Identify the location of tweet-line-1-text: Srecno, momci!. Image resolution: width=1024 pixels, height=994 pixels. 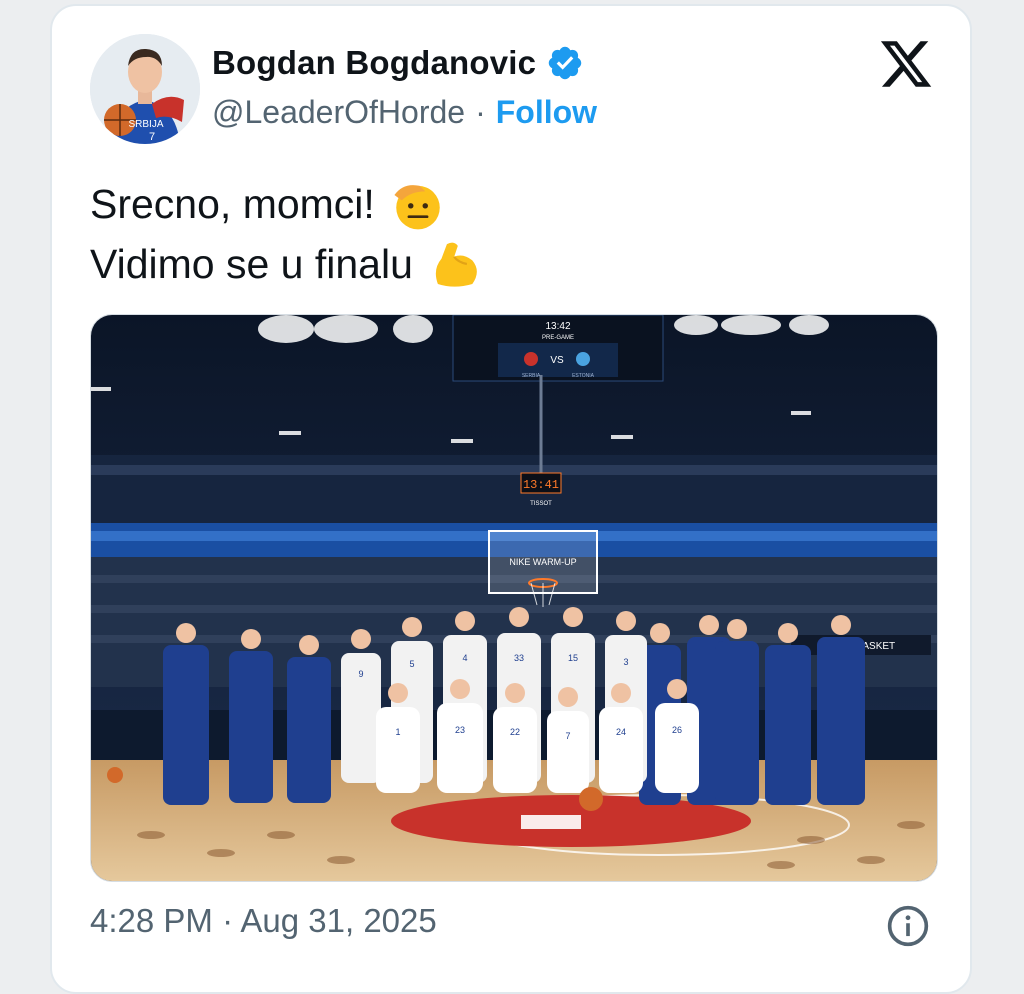
(232, 204).